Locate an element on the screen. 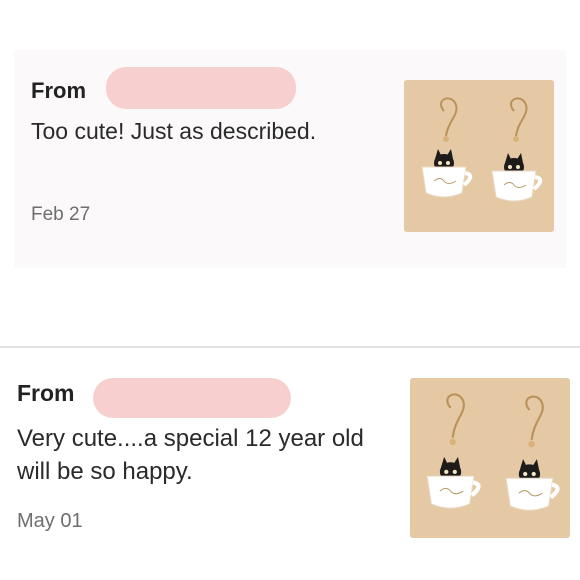 This screenshot has width=580, height=580. review-date: May 01 is located at coordinates (50, 521).